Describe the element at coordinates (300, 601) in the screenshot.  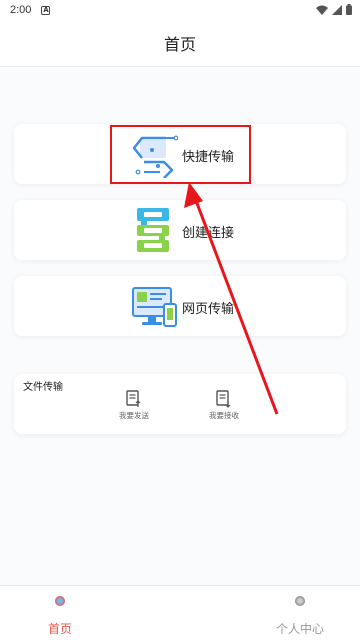
I see `profile-icon` at that location.